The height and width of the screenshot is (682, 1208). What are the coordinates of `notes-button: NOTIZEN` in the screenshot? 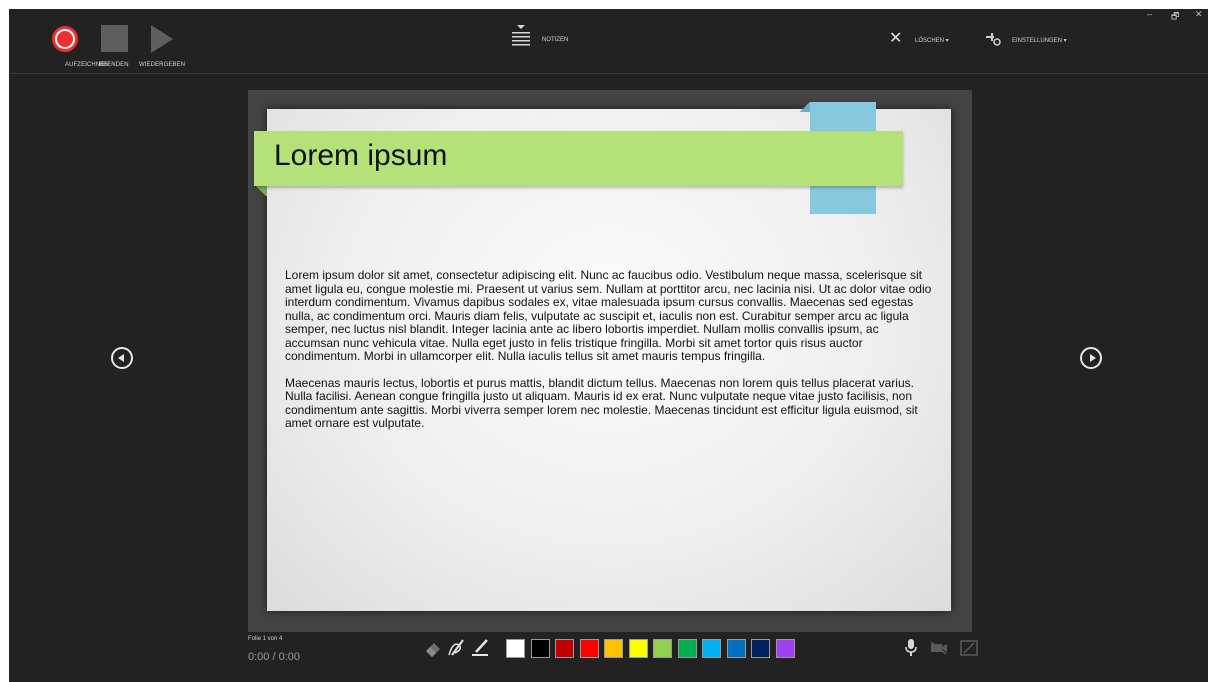 It's located at (552, 40).